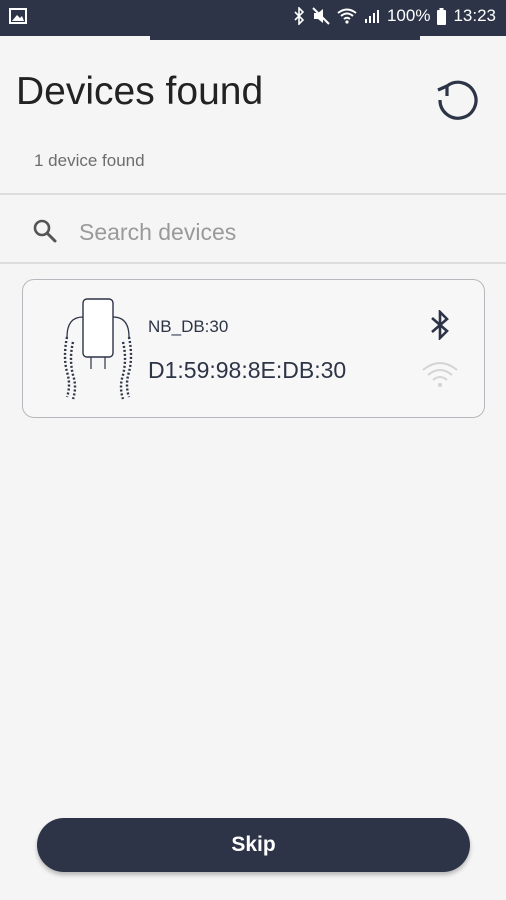 Image resolution: width=506 pixels, height=900 pixels. What do you see at coordinates (457, 103) in the screenshot?
I see `refresh-icon` at bounding box center [457, 103].